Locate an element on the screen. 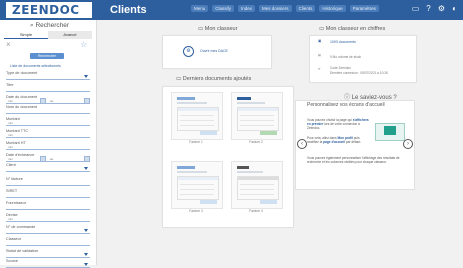 The width and height of the screenshot is (463, 268). field-type: Type de document is located at coordinates (48, 75).